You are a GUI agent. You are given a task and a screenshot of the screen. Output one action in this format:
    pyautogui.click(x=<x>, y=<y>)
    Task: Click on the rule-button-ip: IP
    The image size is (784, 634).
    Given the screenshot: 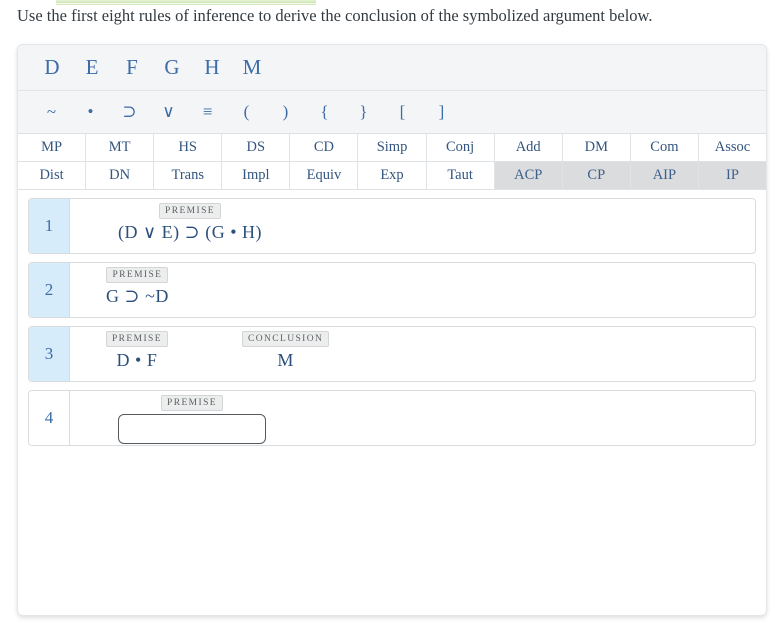 What is the action you would take?
    pyautogui.click(x=732, y=175)
    